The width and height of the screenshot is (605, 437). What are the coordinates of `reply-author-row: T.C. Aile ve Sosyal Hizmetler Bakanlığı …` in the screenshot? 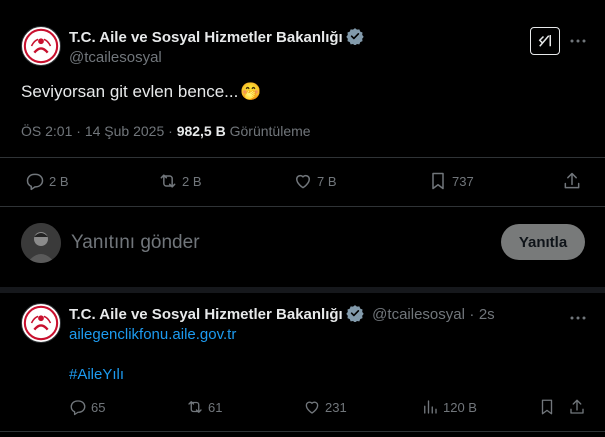 It's located at (282, 314).